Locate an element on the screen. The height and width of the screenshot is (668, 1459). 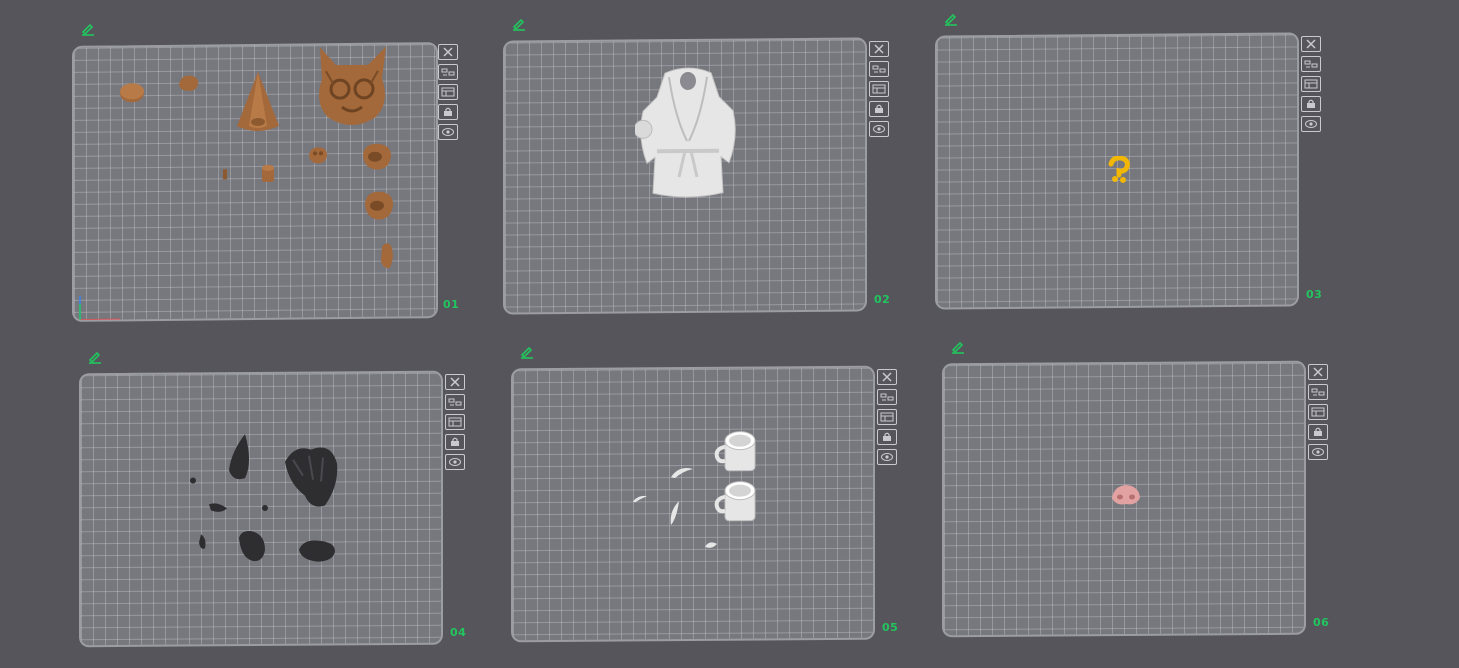
model-dark-pad is located at coordinates (317, 550).